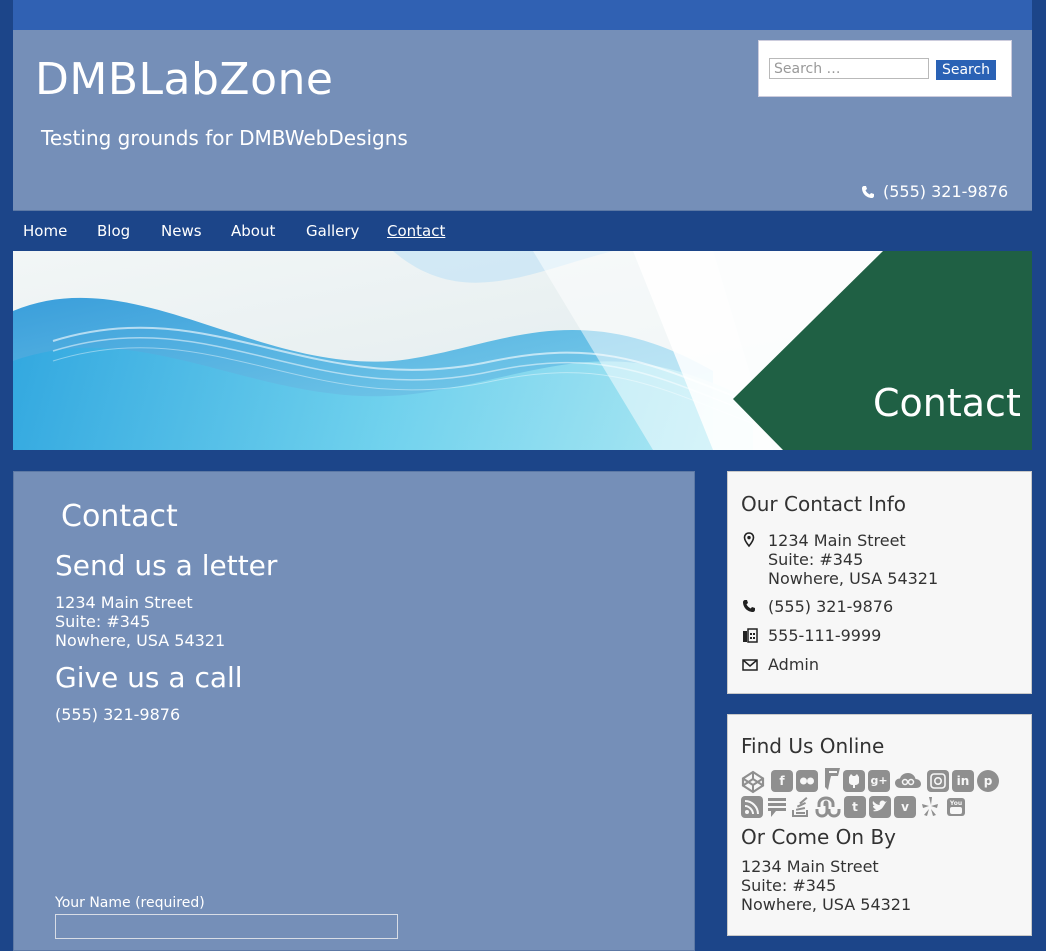 This screenshot has height=951, width=1046. Describe the element at coordinates (905, 807) in the screenshot. I see `vimeo-icon: v` at that location.